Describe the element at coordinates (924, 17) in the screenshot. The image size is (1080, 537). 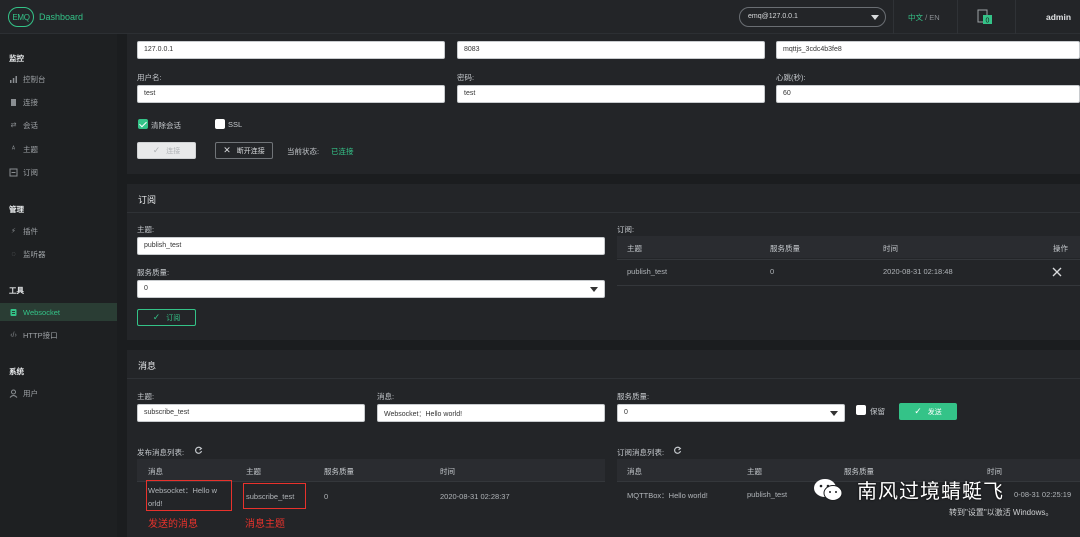
I see `language-switch: 中文 / EN` at that location.